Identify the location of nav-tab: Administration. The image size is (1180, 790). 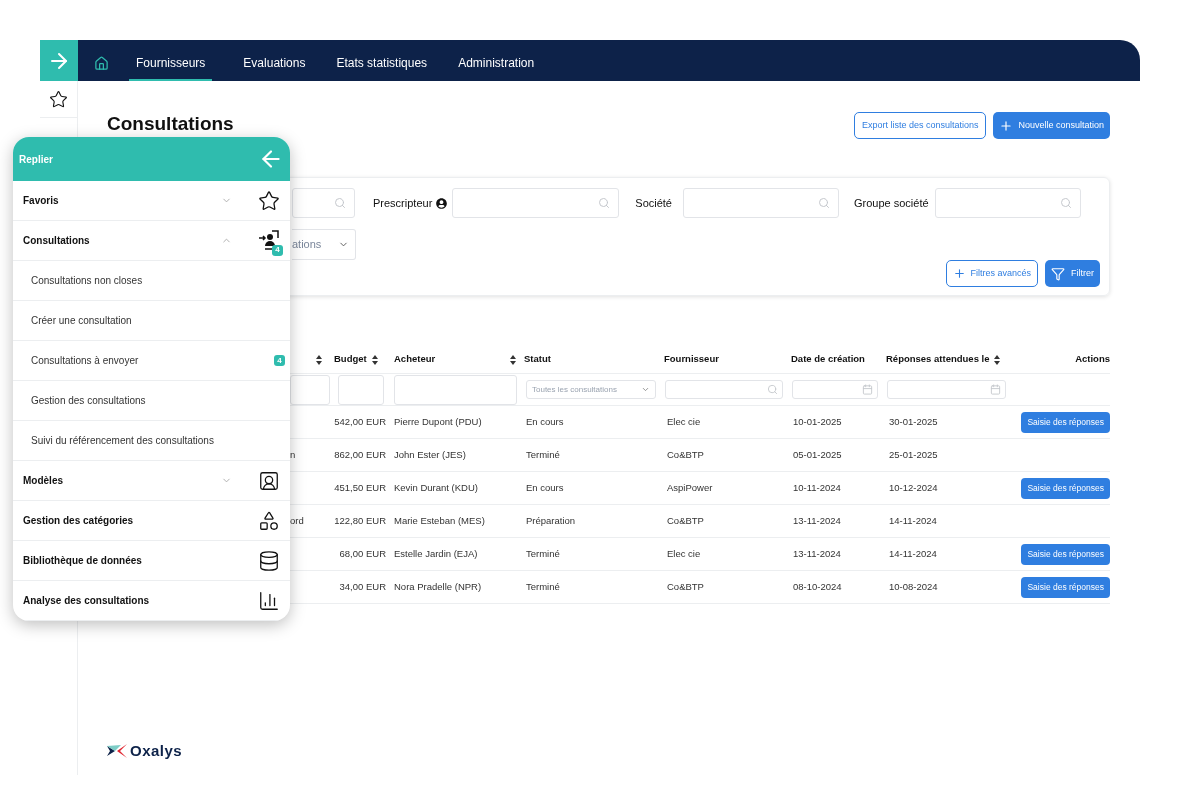
(496, 66).